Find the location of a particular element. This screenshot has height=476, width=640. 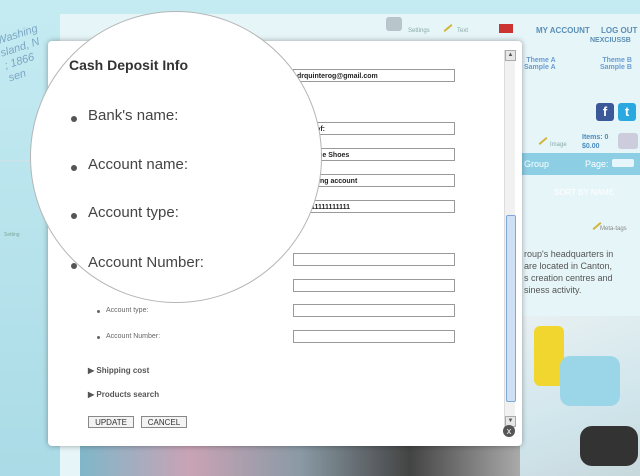

shipping-cost-toggle: ▶ Shipping cost is located at coordinates (118, 370).